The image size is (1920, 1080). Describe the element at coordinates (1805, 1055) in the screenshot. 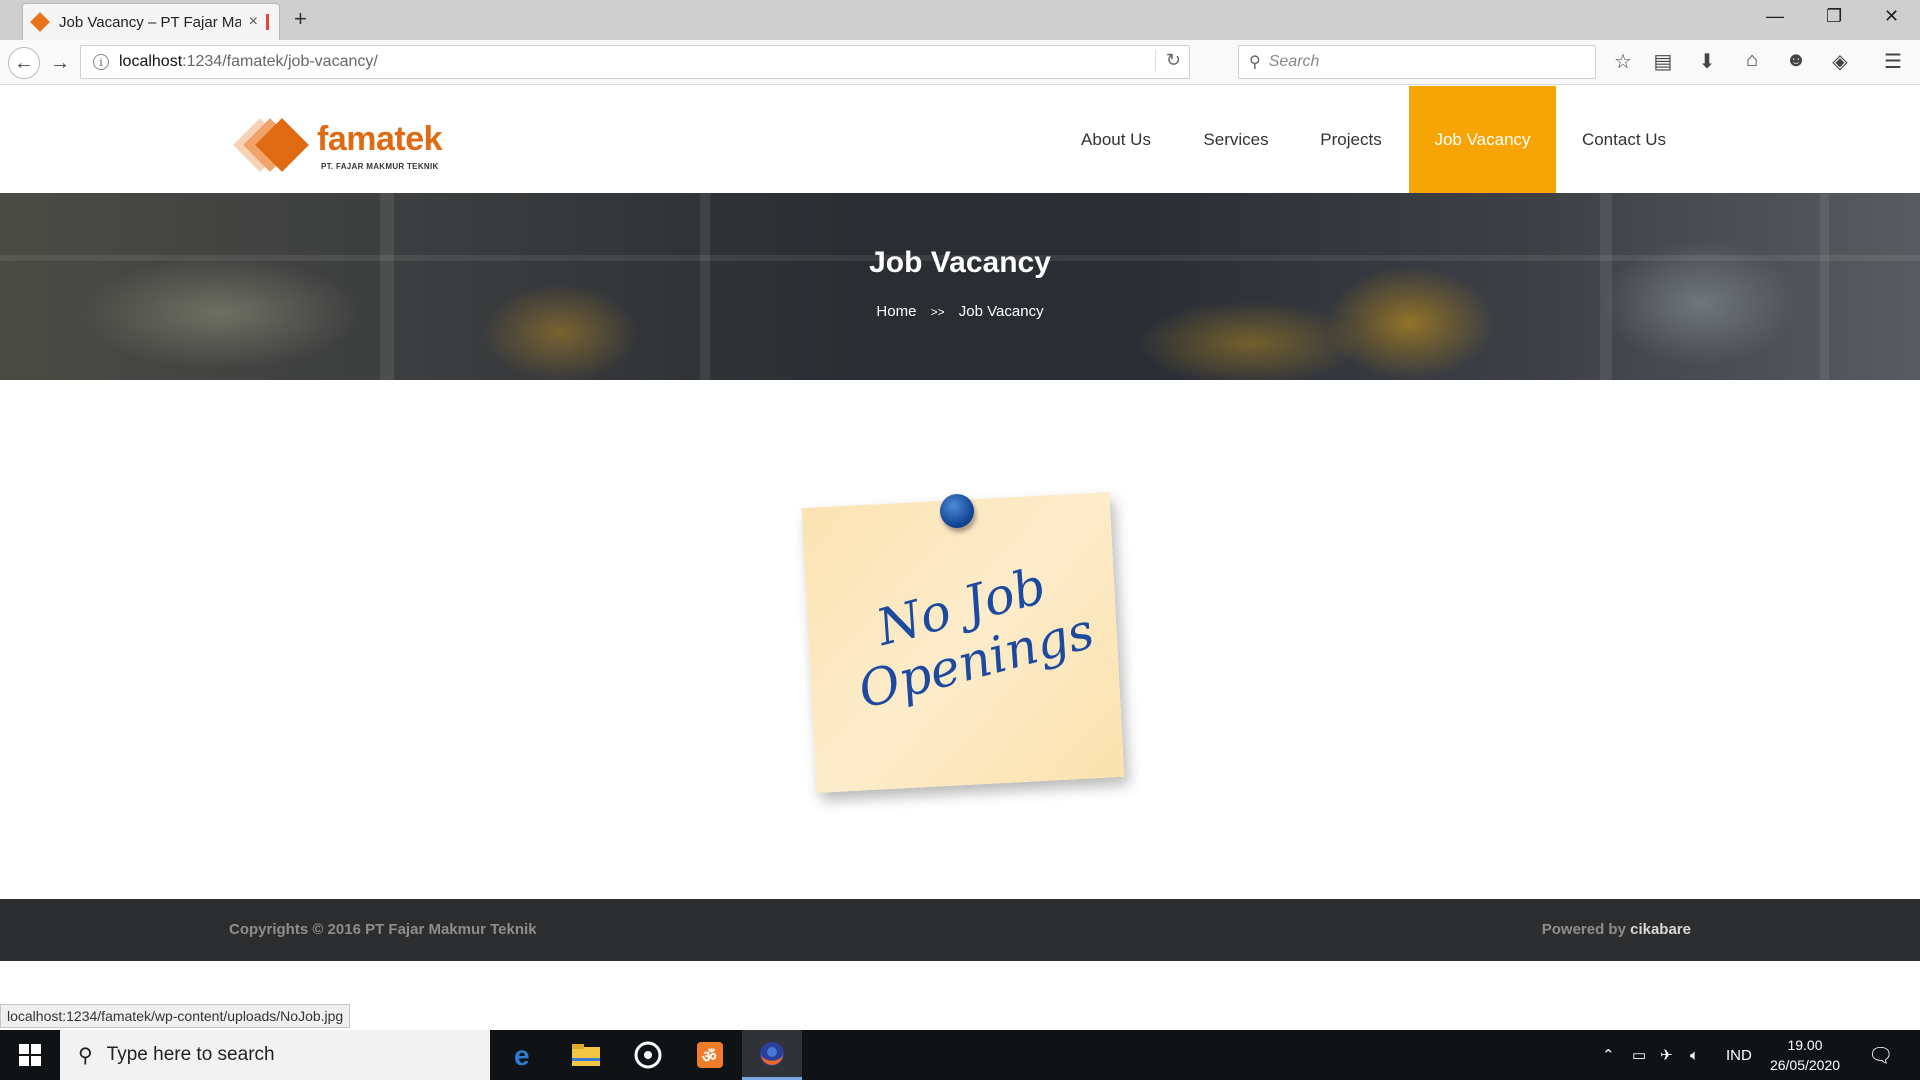

I see `taskbar-clock: 19.00 26/05/2020` at that location.